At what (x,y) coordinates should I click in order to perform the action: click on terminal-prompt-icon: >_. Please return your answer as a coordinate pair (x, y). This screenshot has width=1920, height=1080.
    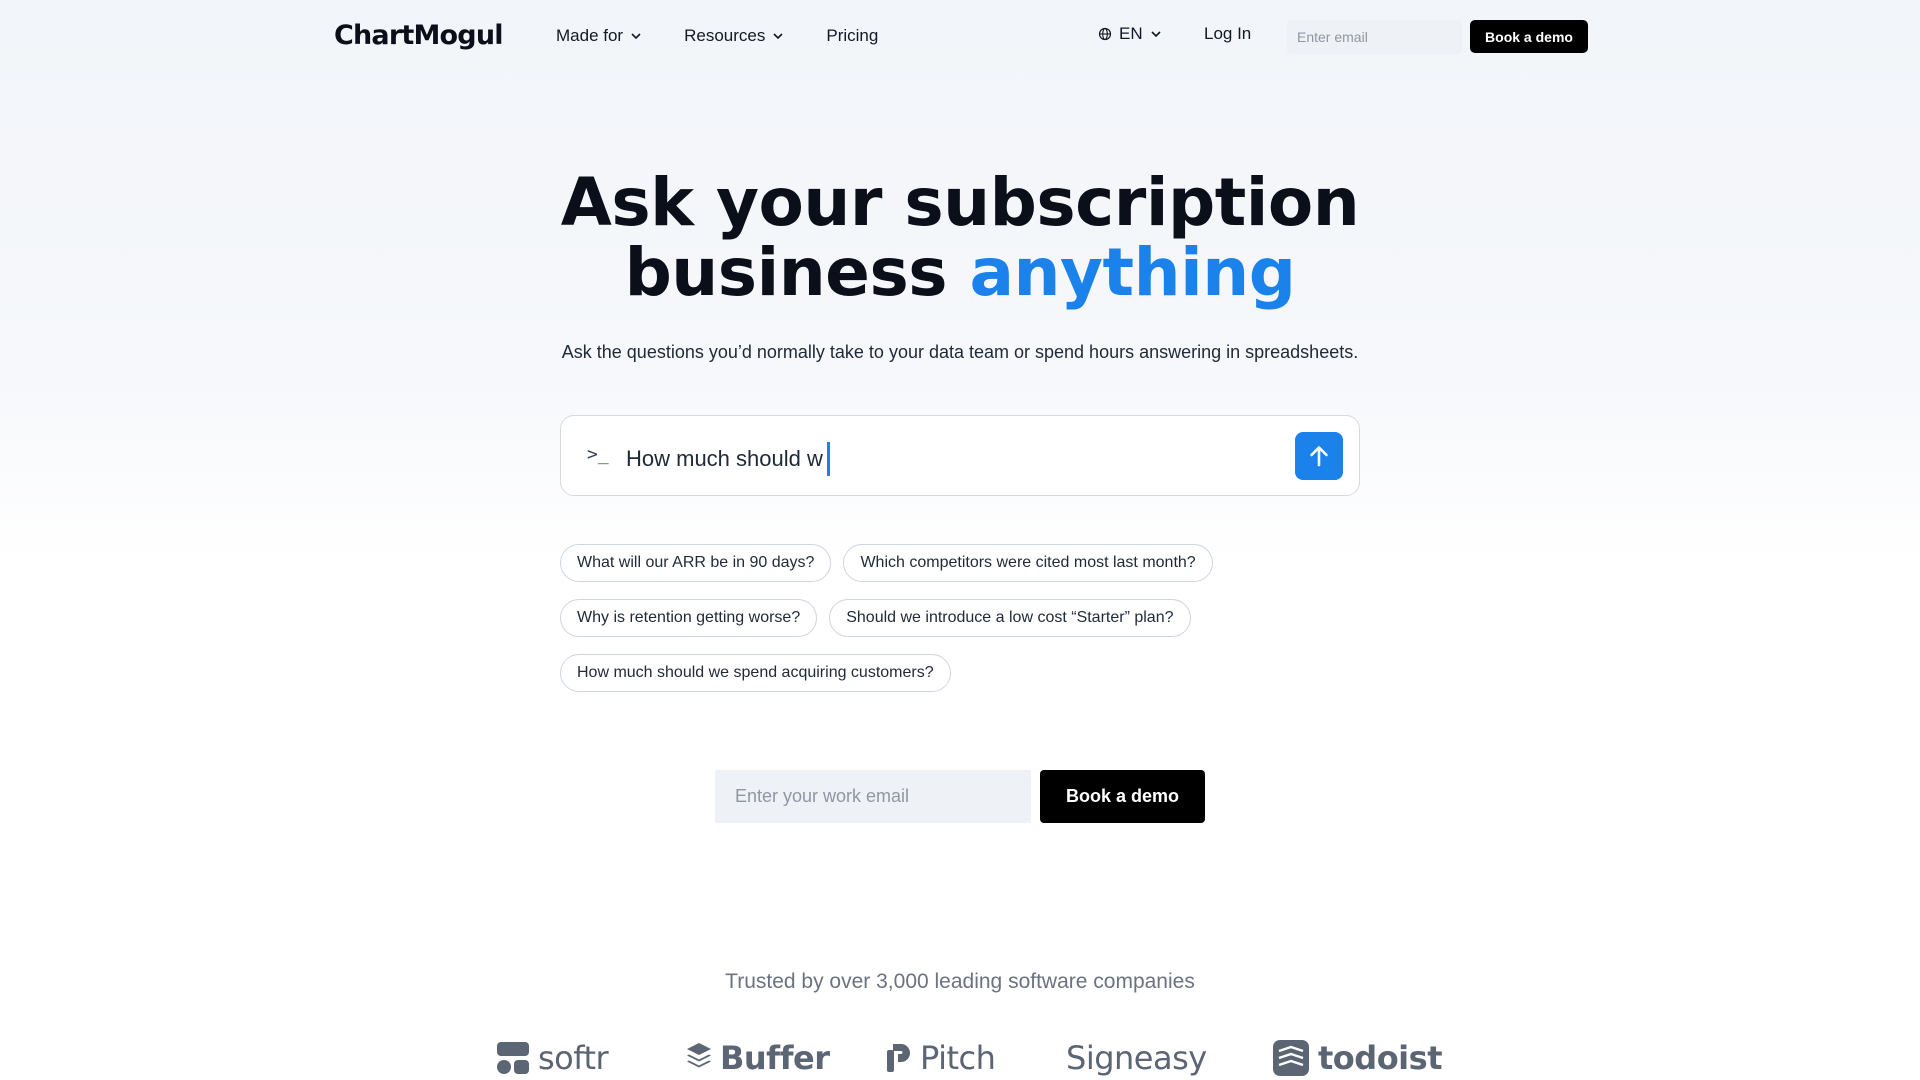
    Looking at the image, I should click on (598, 454).